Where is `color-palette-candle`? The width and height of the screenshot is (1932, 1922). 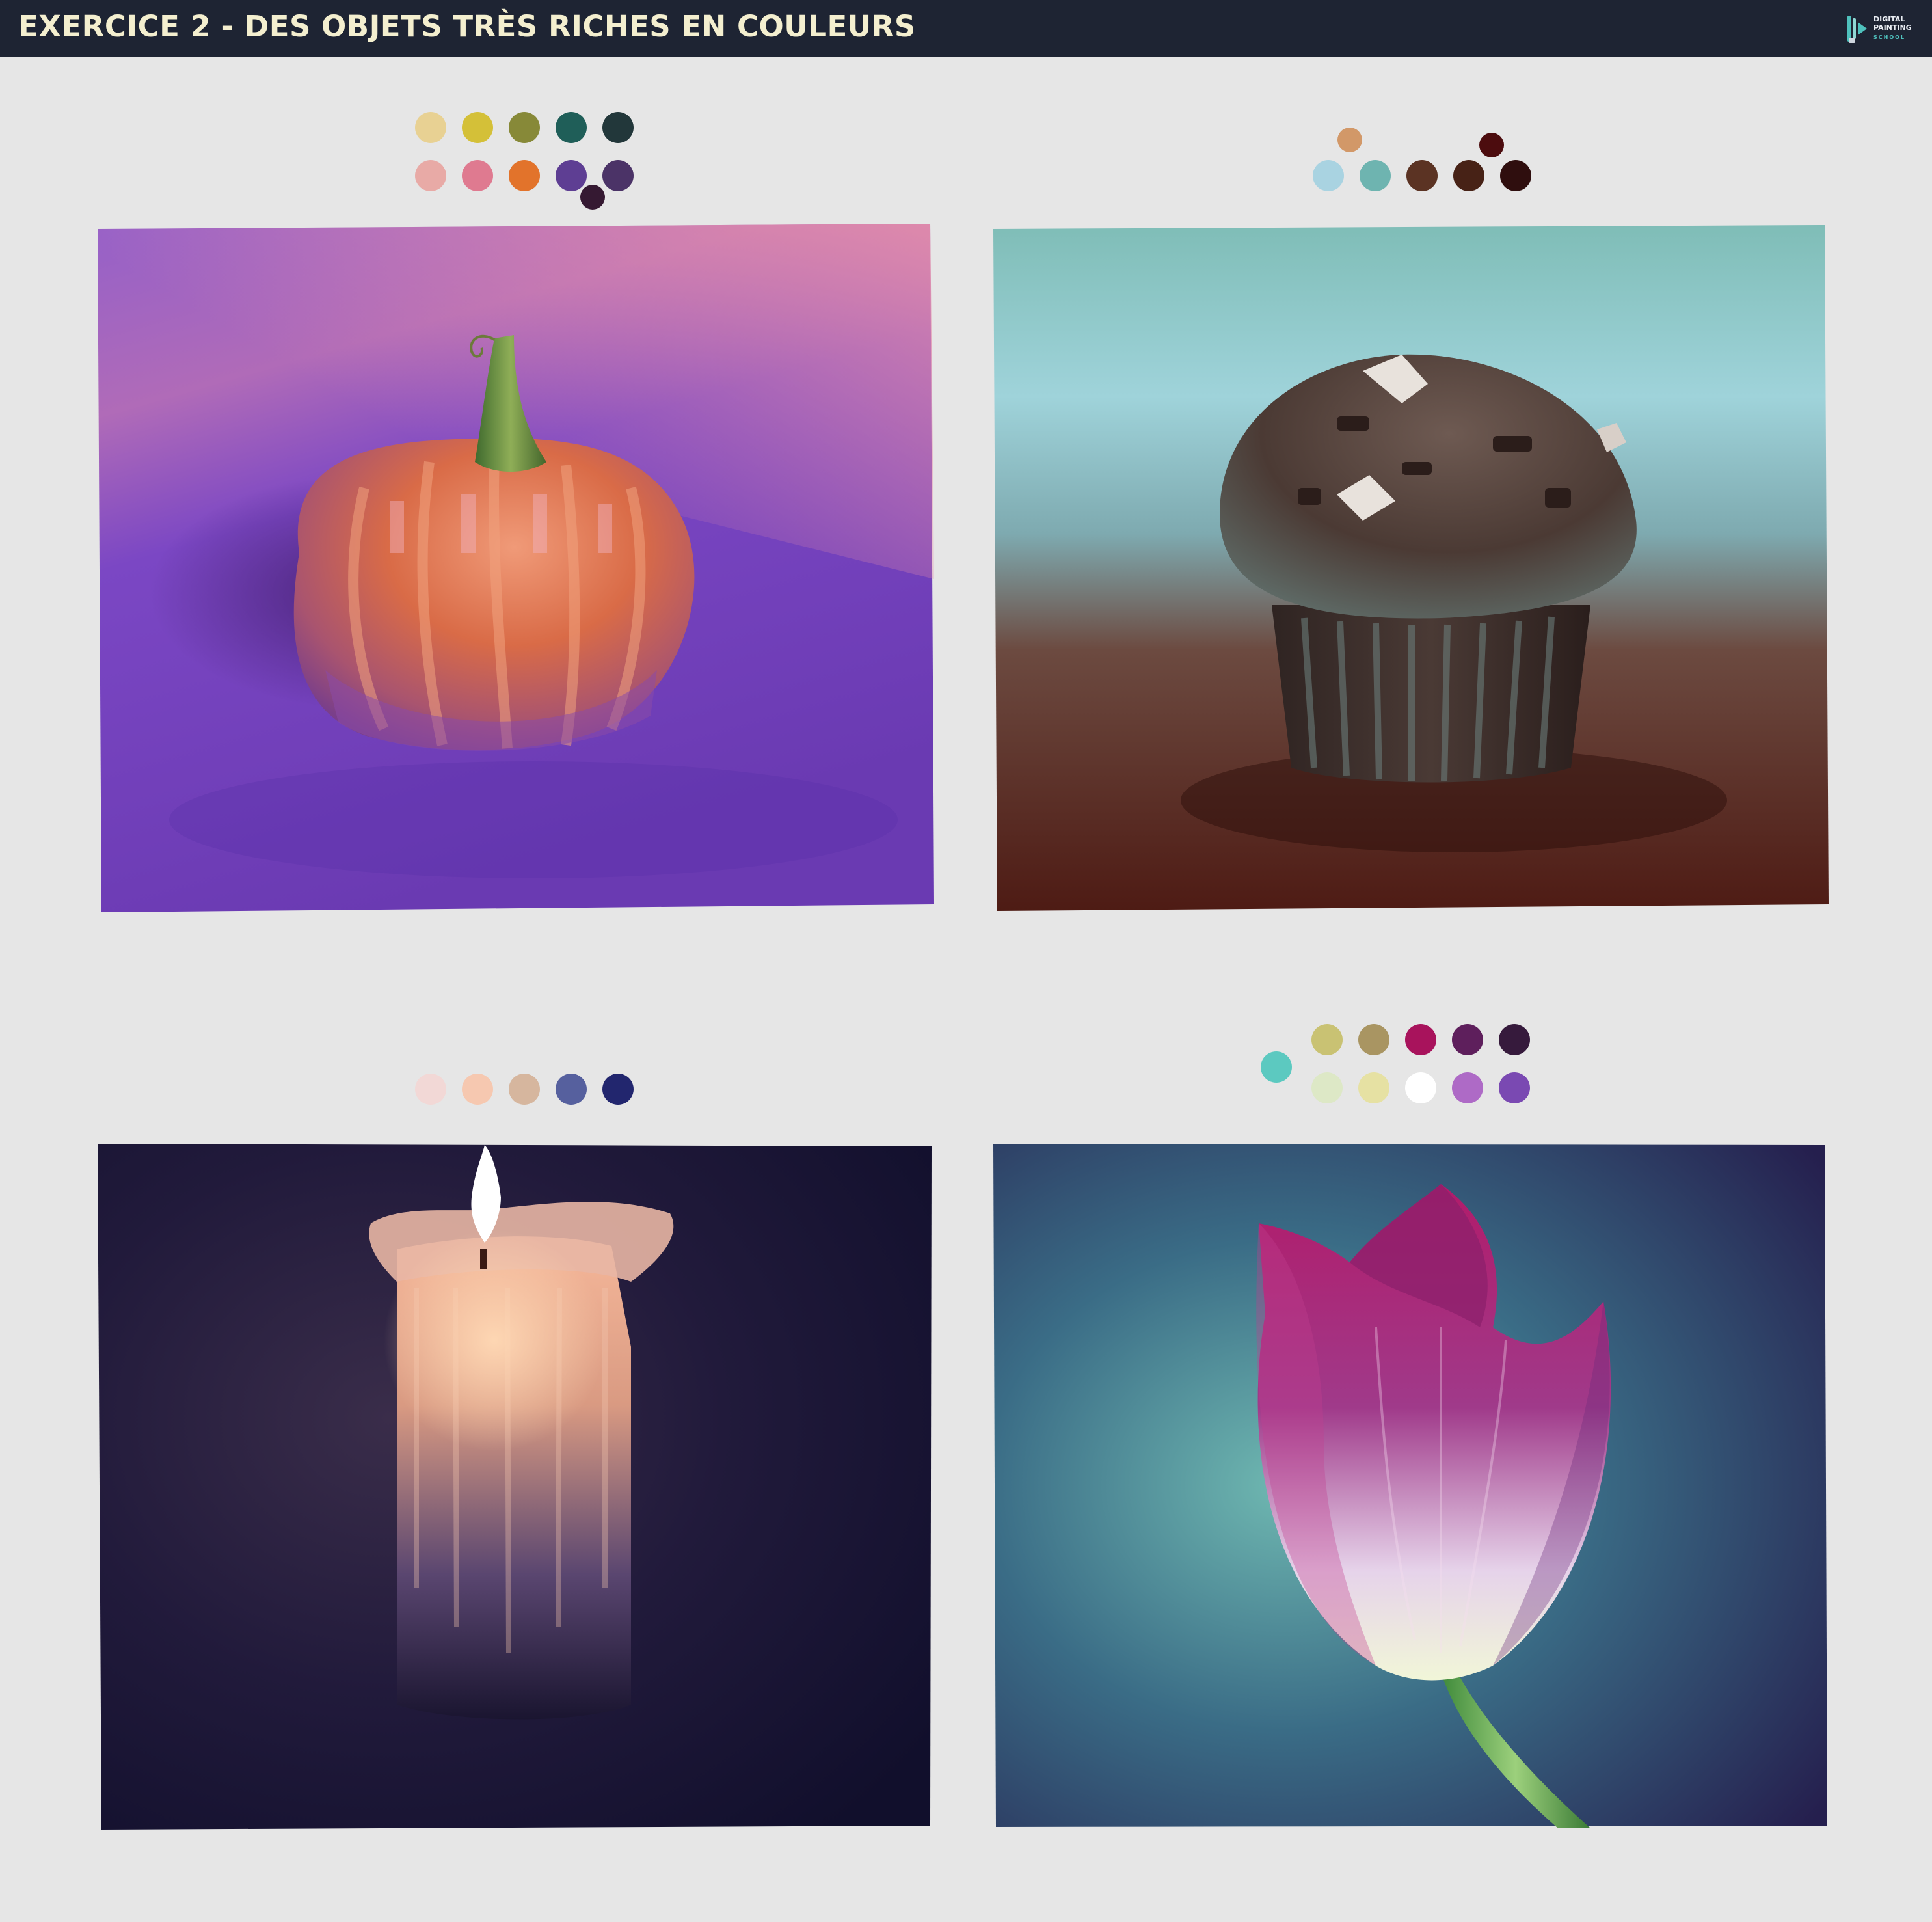
color-palette-candle is located at coordinates (527, 1093).